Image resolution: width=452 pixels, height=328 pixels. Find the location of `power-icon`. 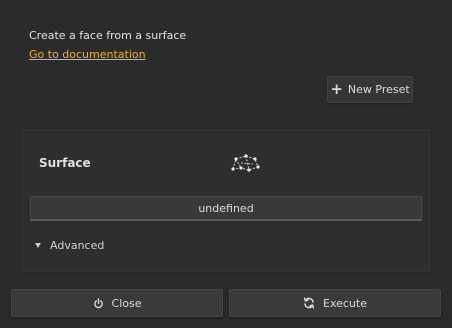

power-icon is located at coordinates (98, 303).